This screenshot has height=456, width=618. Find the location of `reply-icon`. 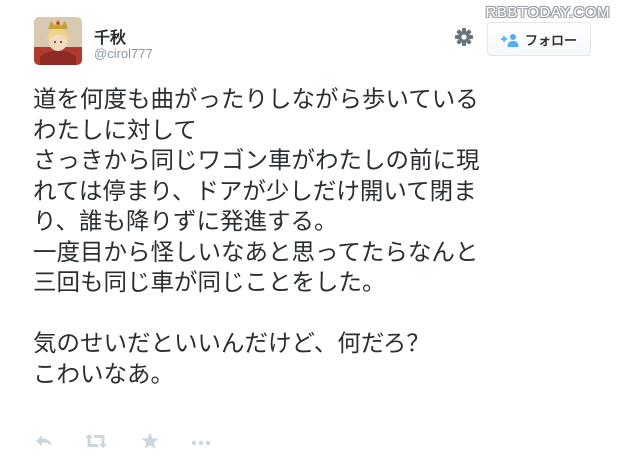

reply-icon is located at coordinates (44, 441).